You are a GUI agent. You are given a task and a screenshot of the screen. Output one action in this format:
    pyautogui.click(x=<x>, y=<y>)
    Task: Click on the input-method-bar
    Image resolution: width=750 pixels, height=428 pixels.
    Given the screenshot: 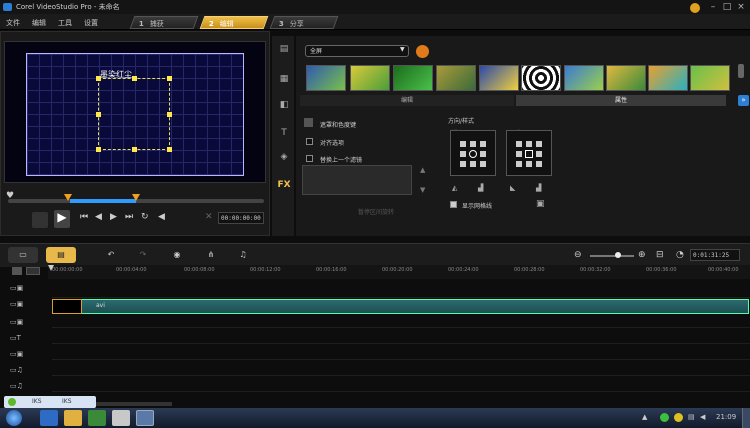 What is the action you would take?
    pyautogui.click(x=50, y=402)
    